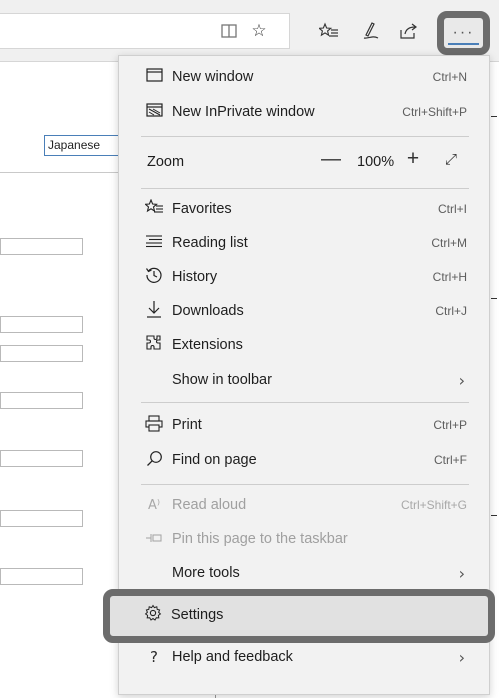  I want to click on star-icon: ☆, so click(259, 31).